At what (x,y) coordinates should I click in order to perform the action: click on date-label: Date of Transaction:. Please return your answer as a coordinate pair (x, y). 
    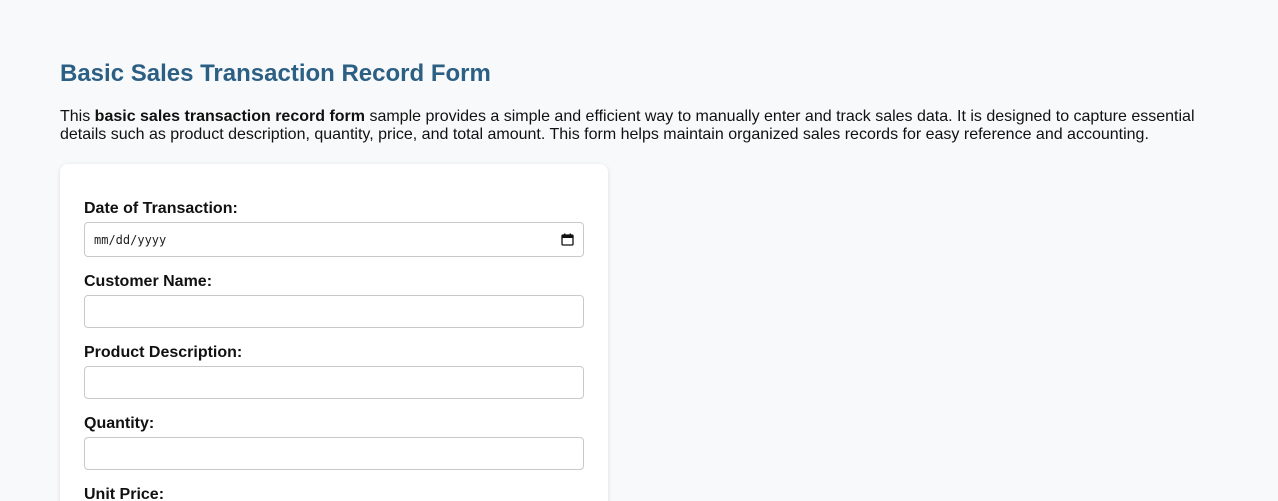
    Looking at the image, I should click on (161, 208).